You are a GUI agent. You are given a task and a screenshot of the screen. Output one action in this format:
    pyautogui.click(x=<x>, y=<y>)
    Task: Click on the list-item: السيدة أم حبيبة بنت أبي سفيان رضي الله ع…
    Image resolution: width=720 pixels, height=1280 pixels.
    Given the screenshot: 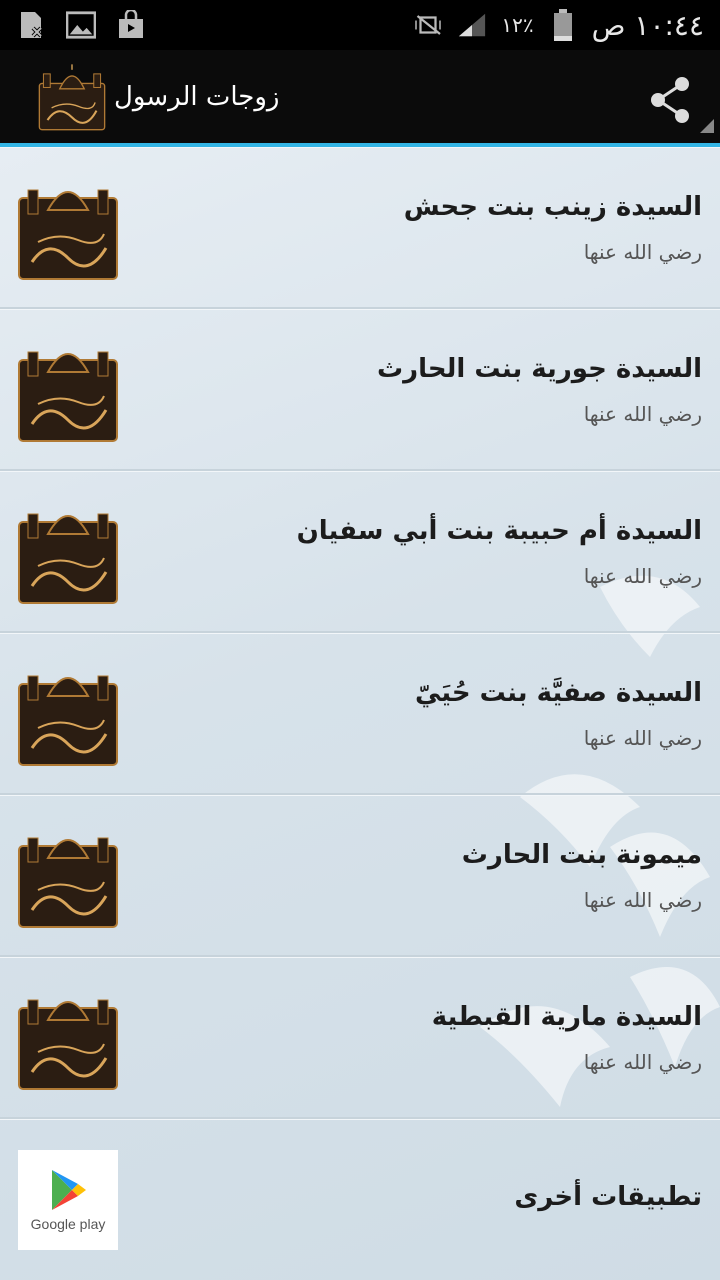 What is the action you would take?
    pyautogui.click(x=360, y=552)
    